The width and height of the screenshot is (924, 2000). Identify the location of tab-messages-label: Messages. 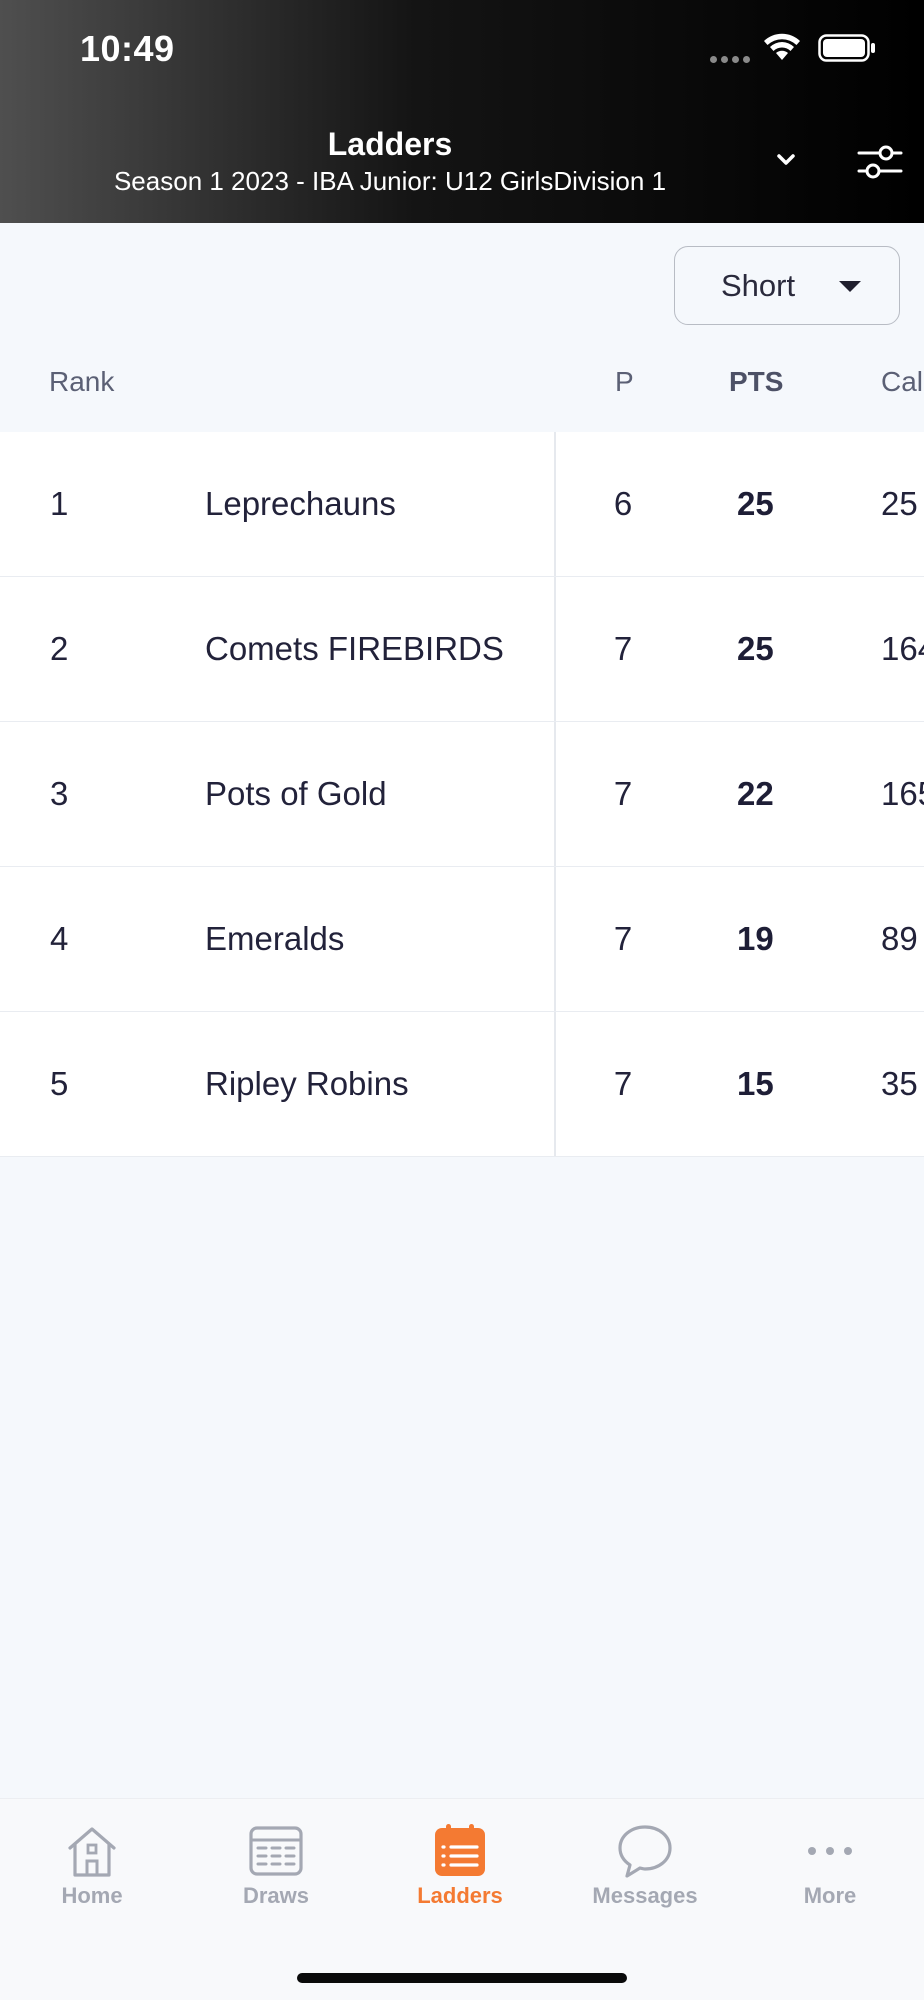
(645, 1895).